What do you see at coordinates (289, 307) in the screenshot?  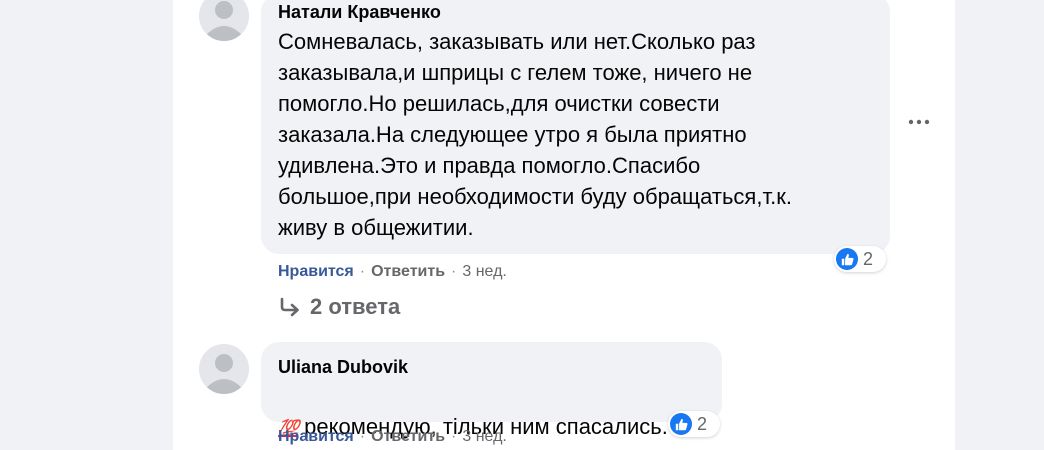 I see `reply-arrow-icon` at bounding box center [289, 307].